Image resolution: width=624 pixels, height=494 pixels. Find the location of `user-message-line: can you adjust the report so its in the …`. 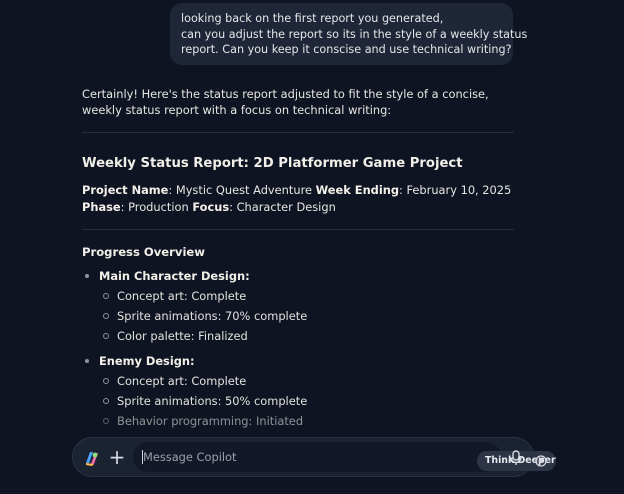

user-message-line: can you adjust the report so its in the … is located at coordinates (354, 34).